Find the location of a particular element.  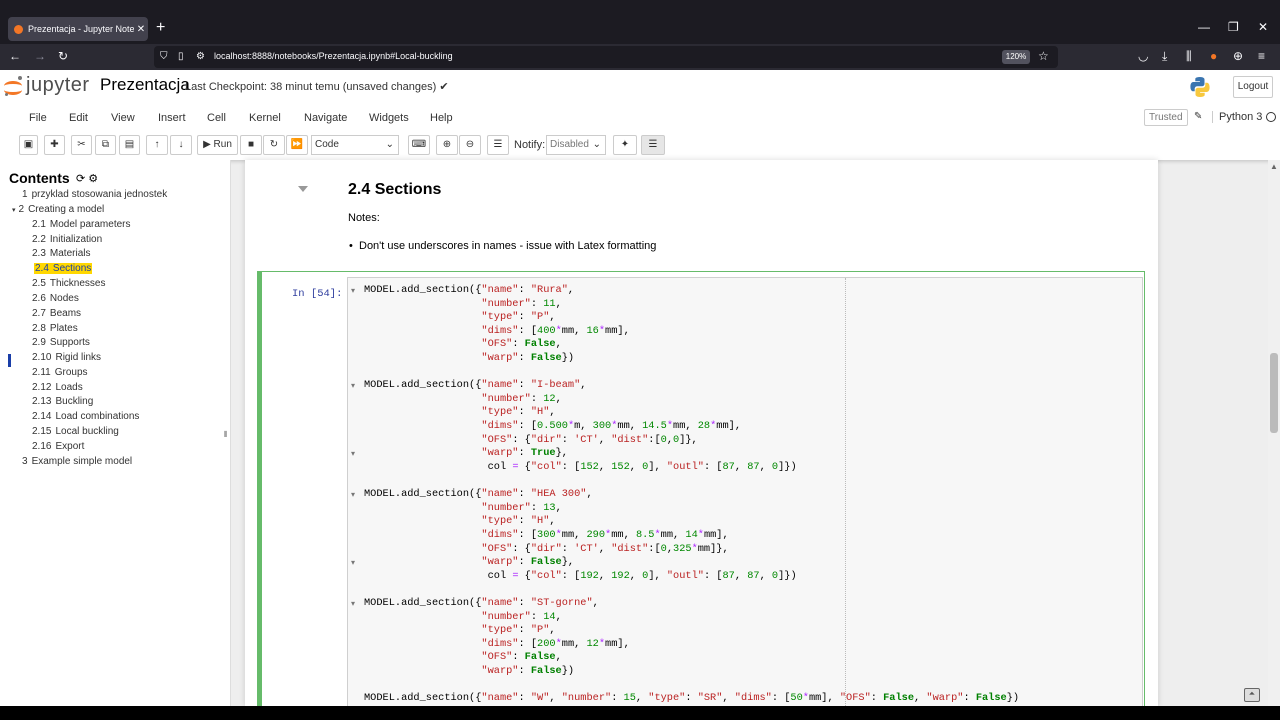

shield-icon: ⛉ is located at coordinates (164, 57).